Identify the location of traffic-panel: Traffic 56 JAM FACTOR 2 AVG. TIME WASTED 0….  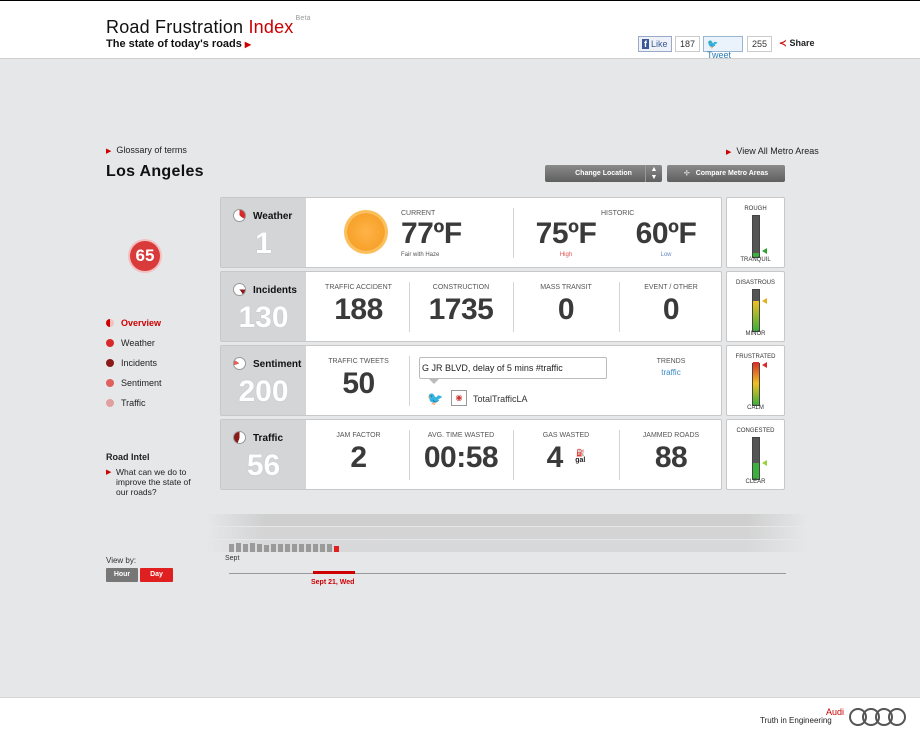
(471, 454).